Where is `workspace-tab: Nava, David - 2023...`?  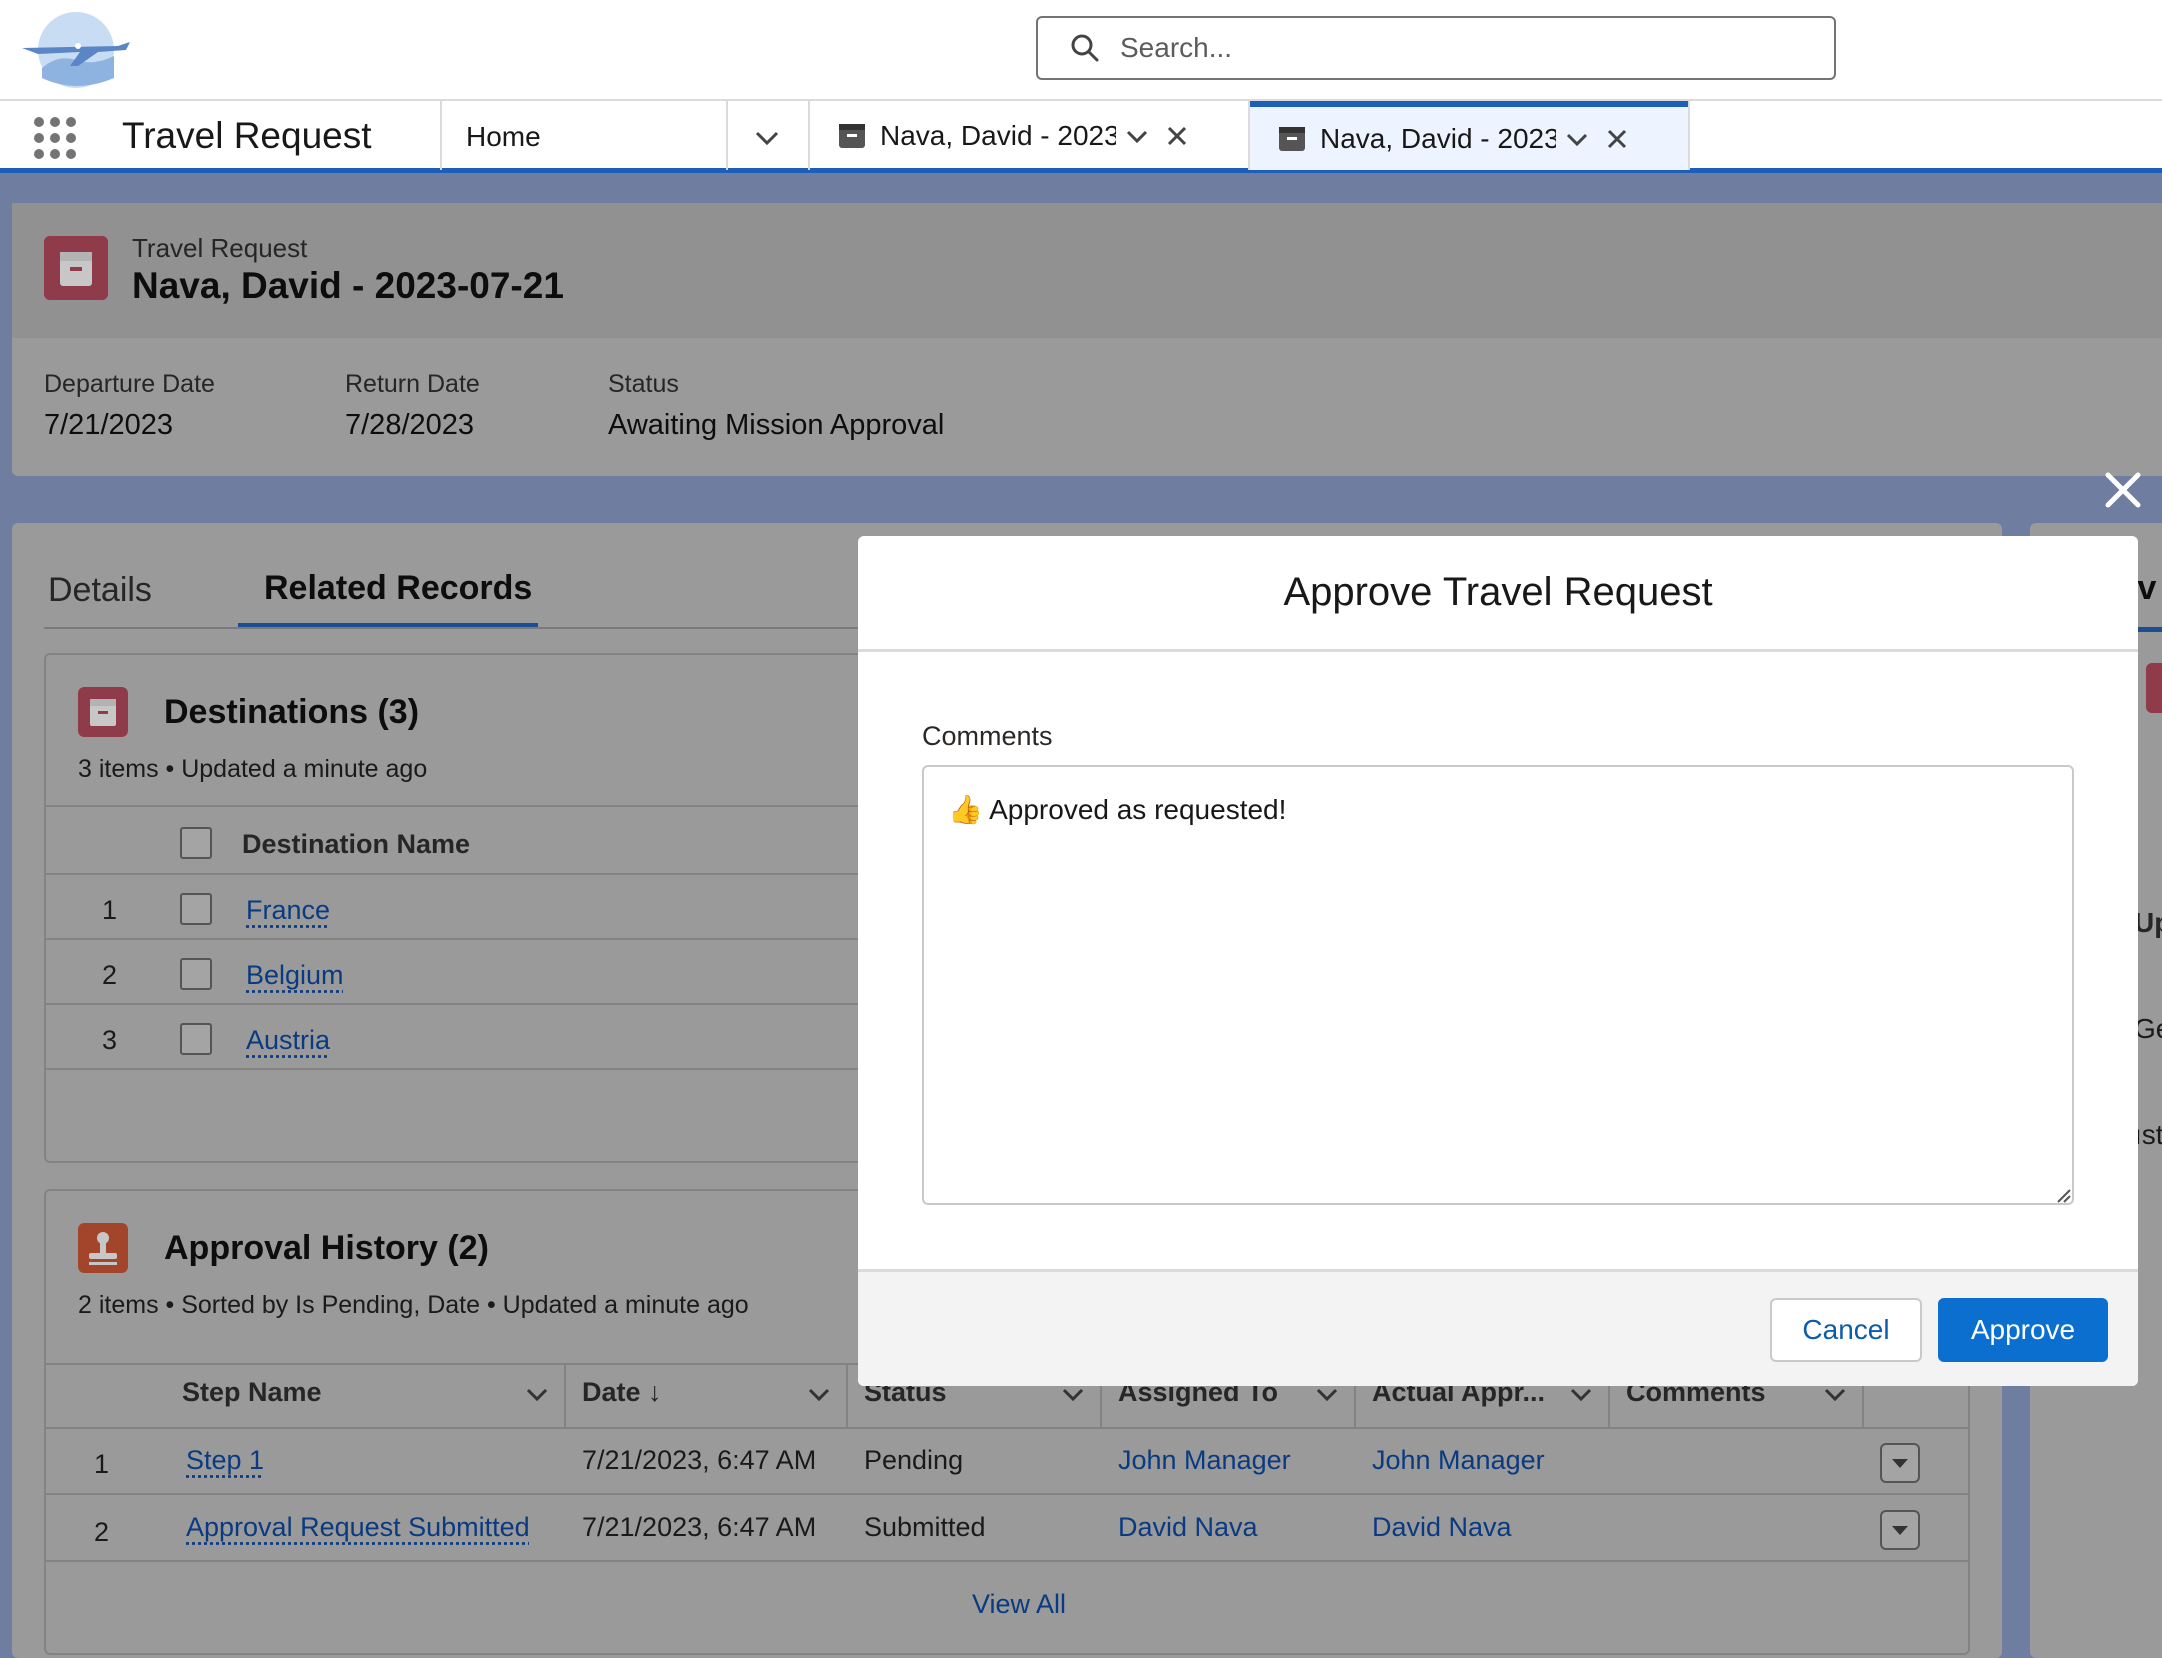 workspace-tab: Nava, David - 2023... is located at coordinates (1029, 135).